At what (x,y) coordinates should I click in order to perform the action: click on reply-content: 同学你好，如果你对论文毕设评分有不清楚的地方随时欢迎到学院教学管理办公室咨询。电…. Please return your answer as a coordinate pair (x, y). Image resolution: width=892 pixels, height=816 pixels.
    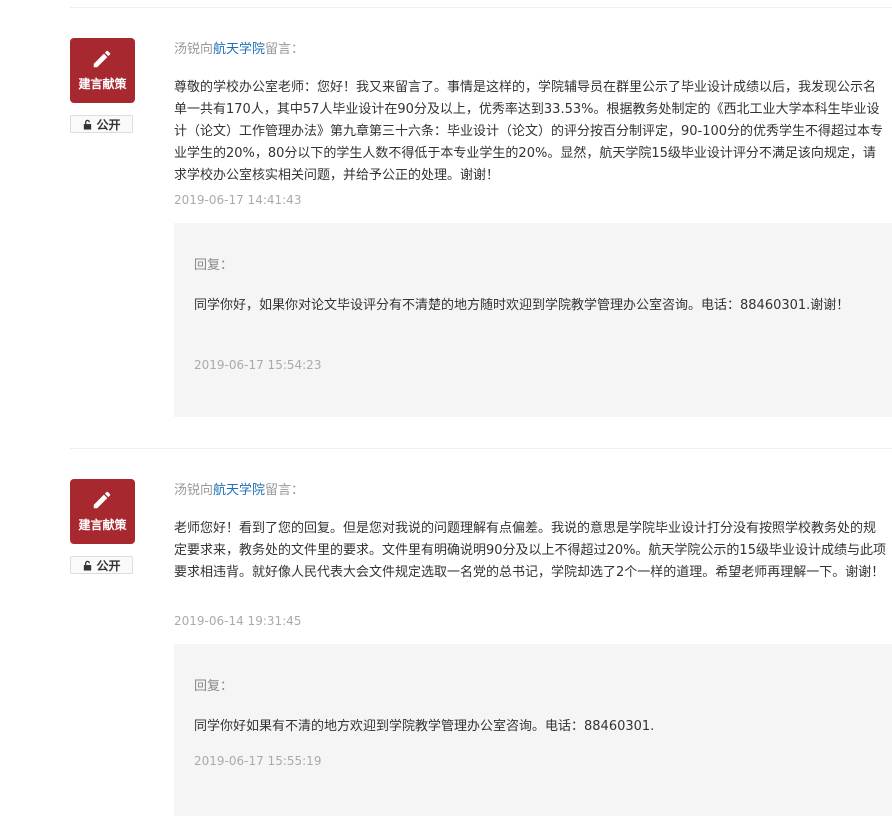
    Looking at the image, I should click on (522, 305).